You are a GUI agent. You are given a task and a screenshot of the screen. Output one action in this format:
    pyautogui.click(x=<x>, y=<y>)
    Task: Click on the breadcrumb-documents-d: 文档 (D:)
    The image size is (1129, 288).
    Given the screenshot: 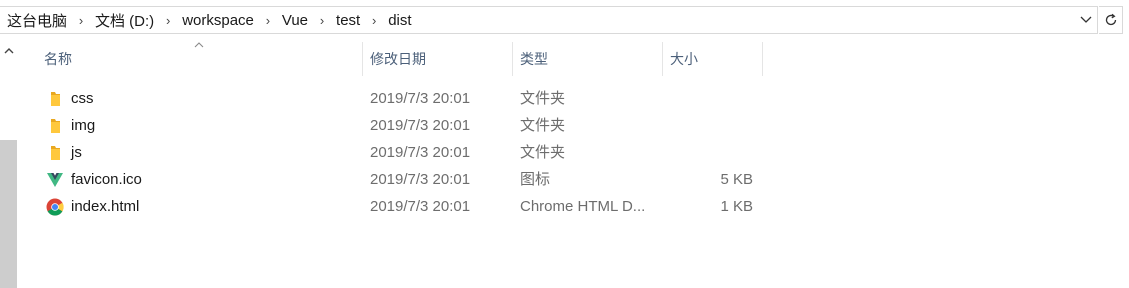 What is the action you would take?
    pyautogui.click(x=124, y=20)
    